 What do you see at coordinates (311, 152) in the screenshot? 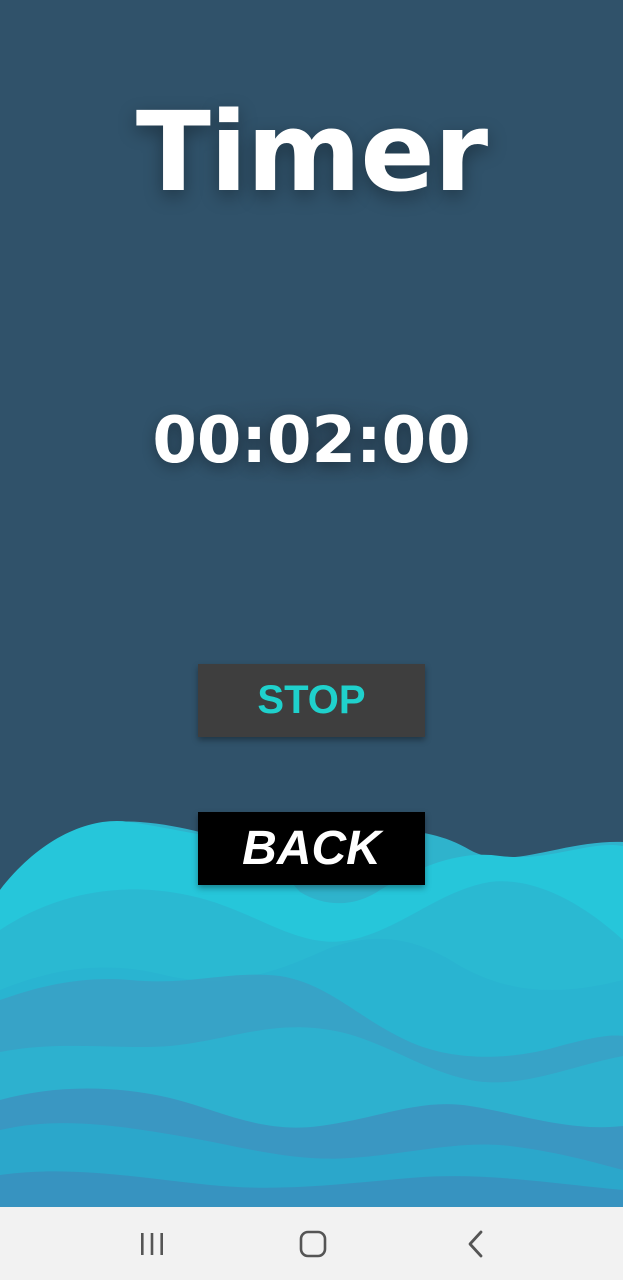
I see `page-title: Timer` at bounding box center [311, 152].